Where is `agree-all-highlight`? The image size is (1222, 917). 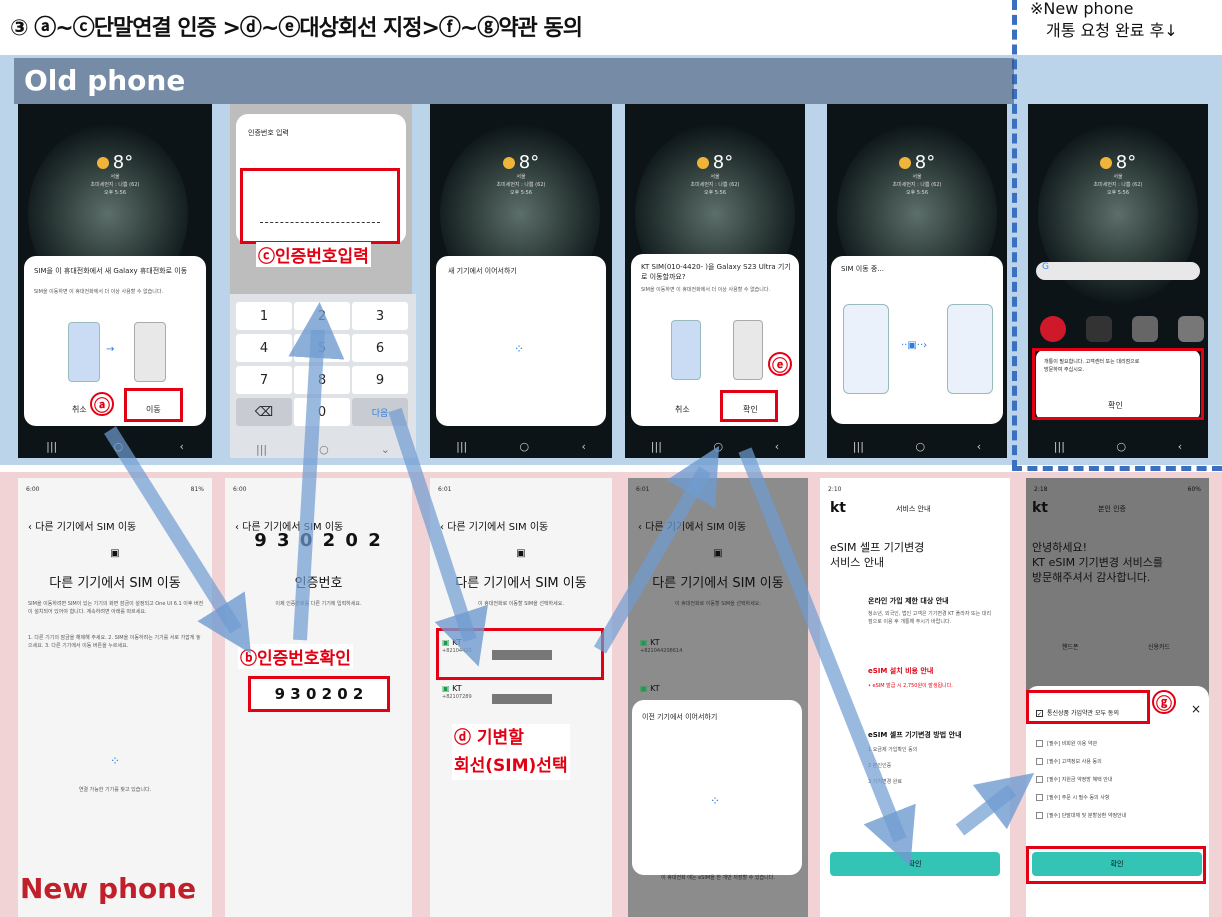
agree-all-highlight is located at coordinates (1088, 707).